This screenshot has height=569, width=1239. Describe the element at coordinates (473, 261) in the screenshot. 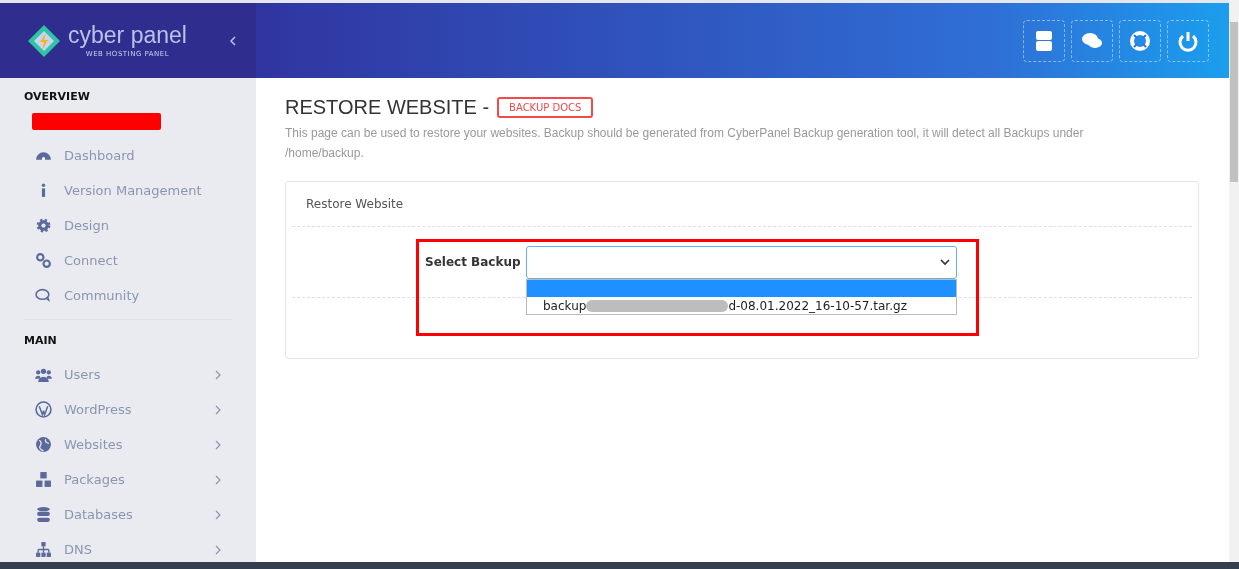

I see `field-label: Select Backup` at that location.